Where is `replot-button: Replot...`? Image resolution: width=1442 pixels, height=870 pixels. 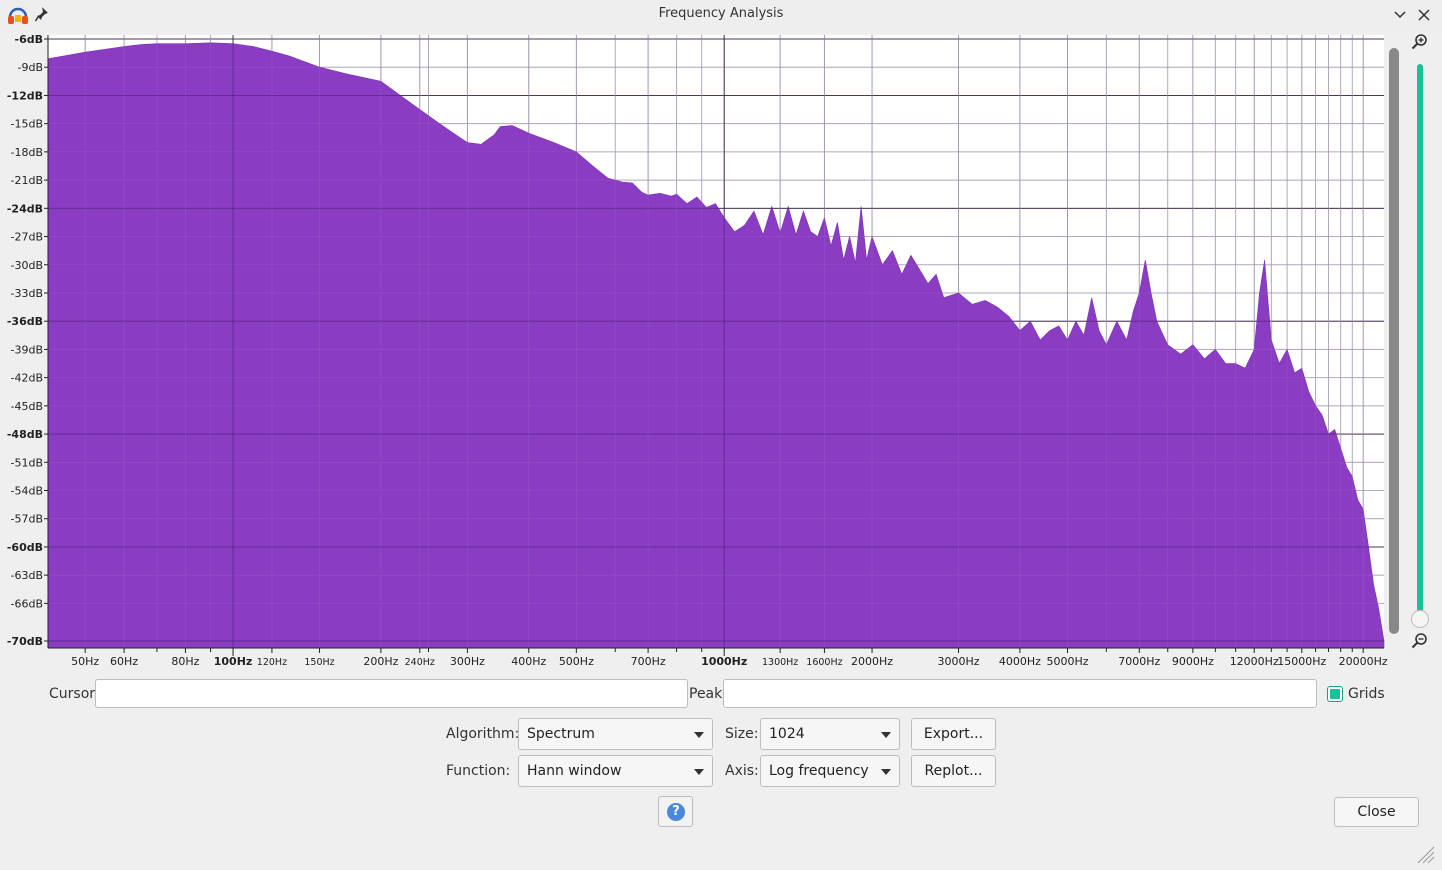
replot-button: Replot... is located at coordinates (953, 771).